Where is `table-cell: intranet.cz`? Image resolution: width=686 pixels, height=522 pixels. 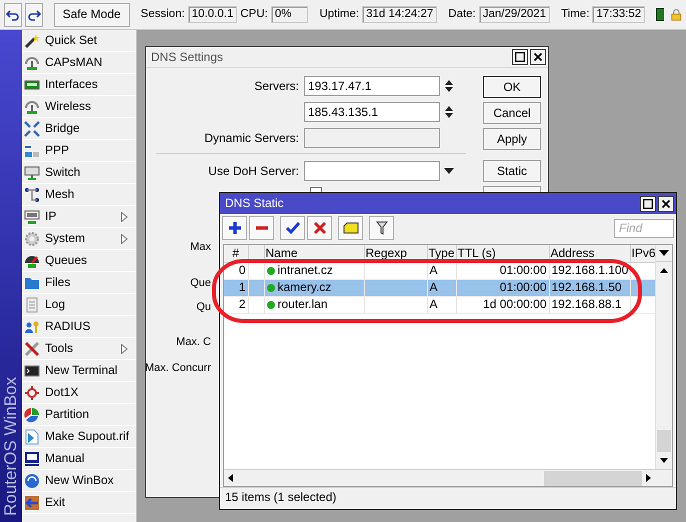 table-cell: intranet.cz is located at coordinates (305, 270).